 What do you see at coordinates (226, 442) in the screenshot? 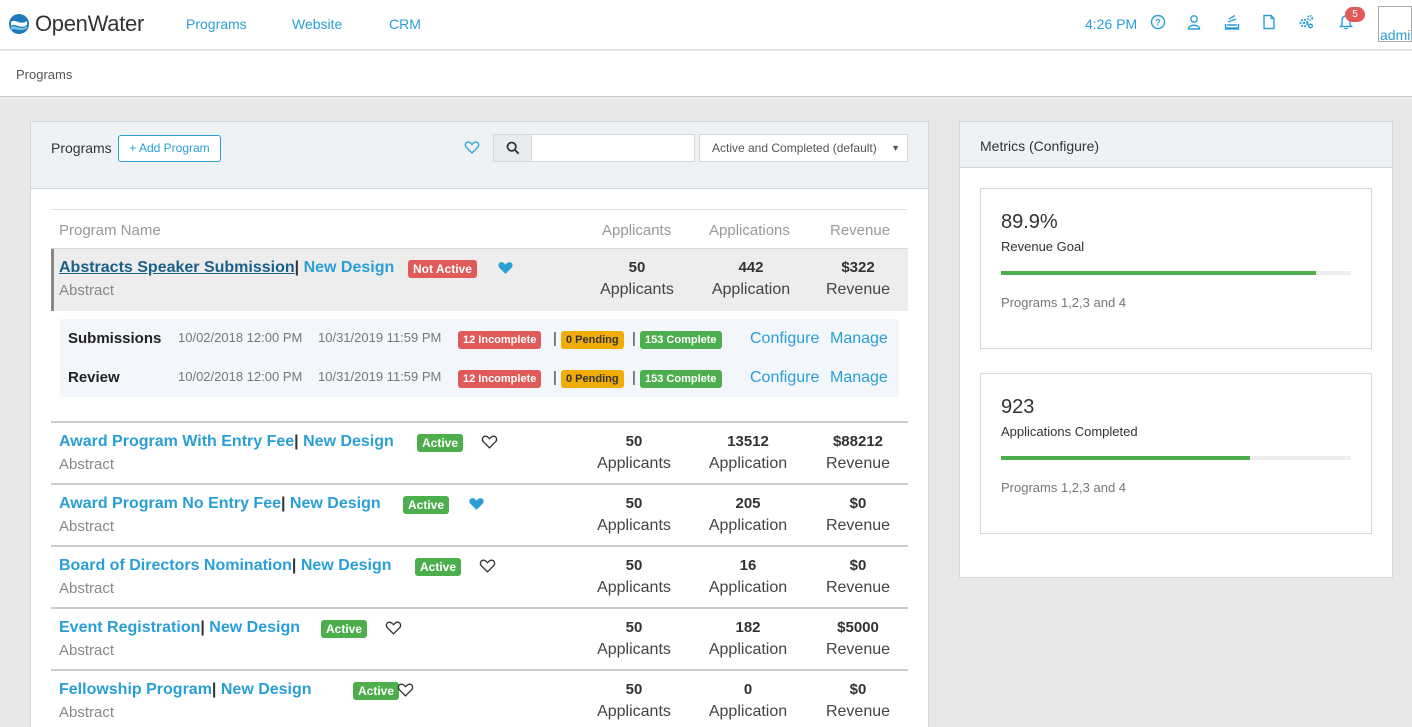
I see `program-name-link: Award Program With Entry Fee| New Design` at bounding box center [226, 442].